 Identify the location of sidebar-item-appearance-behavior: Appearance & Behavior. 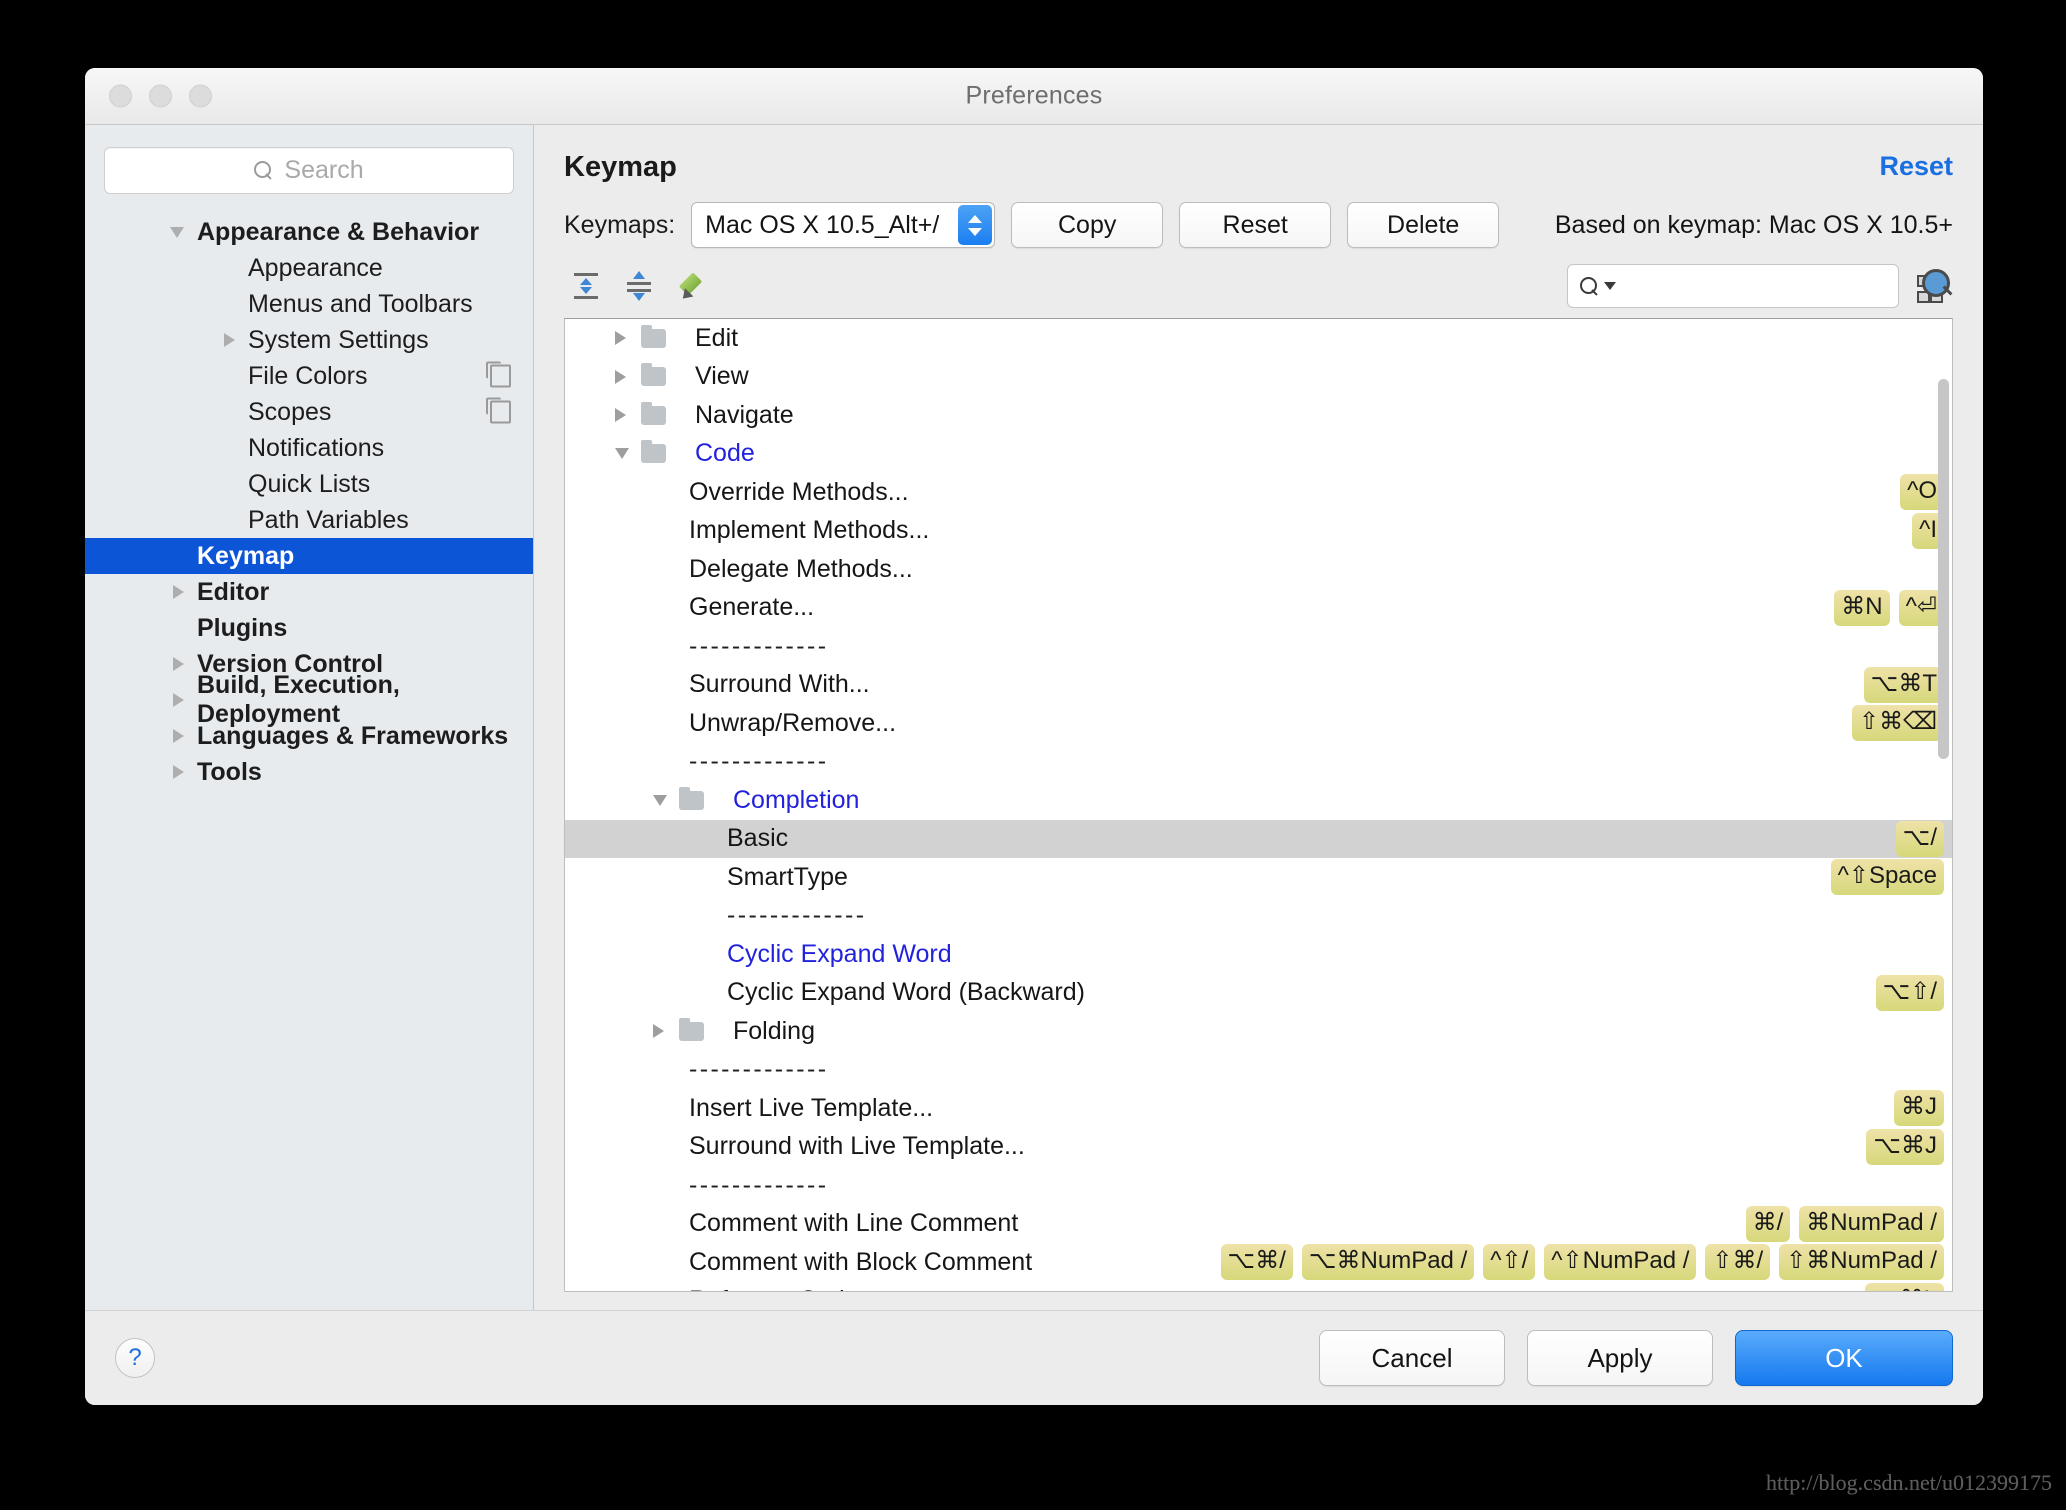
(309, 232).